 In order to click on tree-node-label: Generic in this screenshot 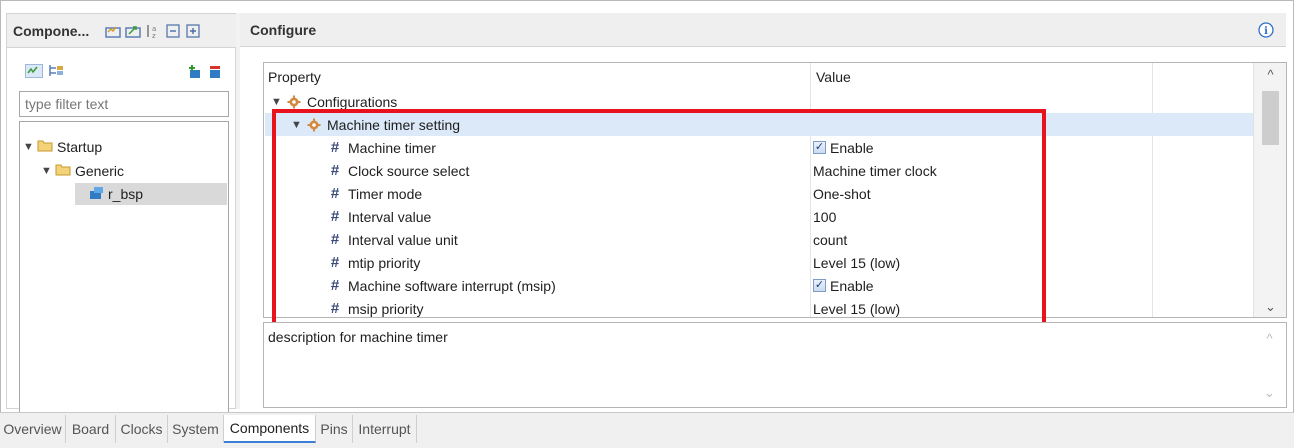, I will do `click(100, 171)`.